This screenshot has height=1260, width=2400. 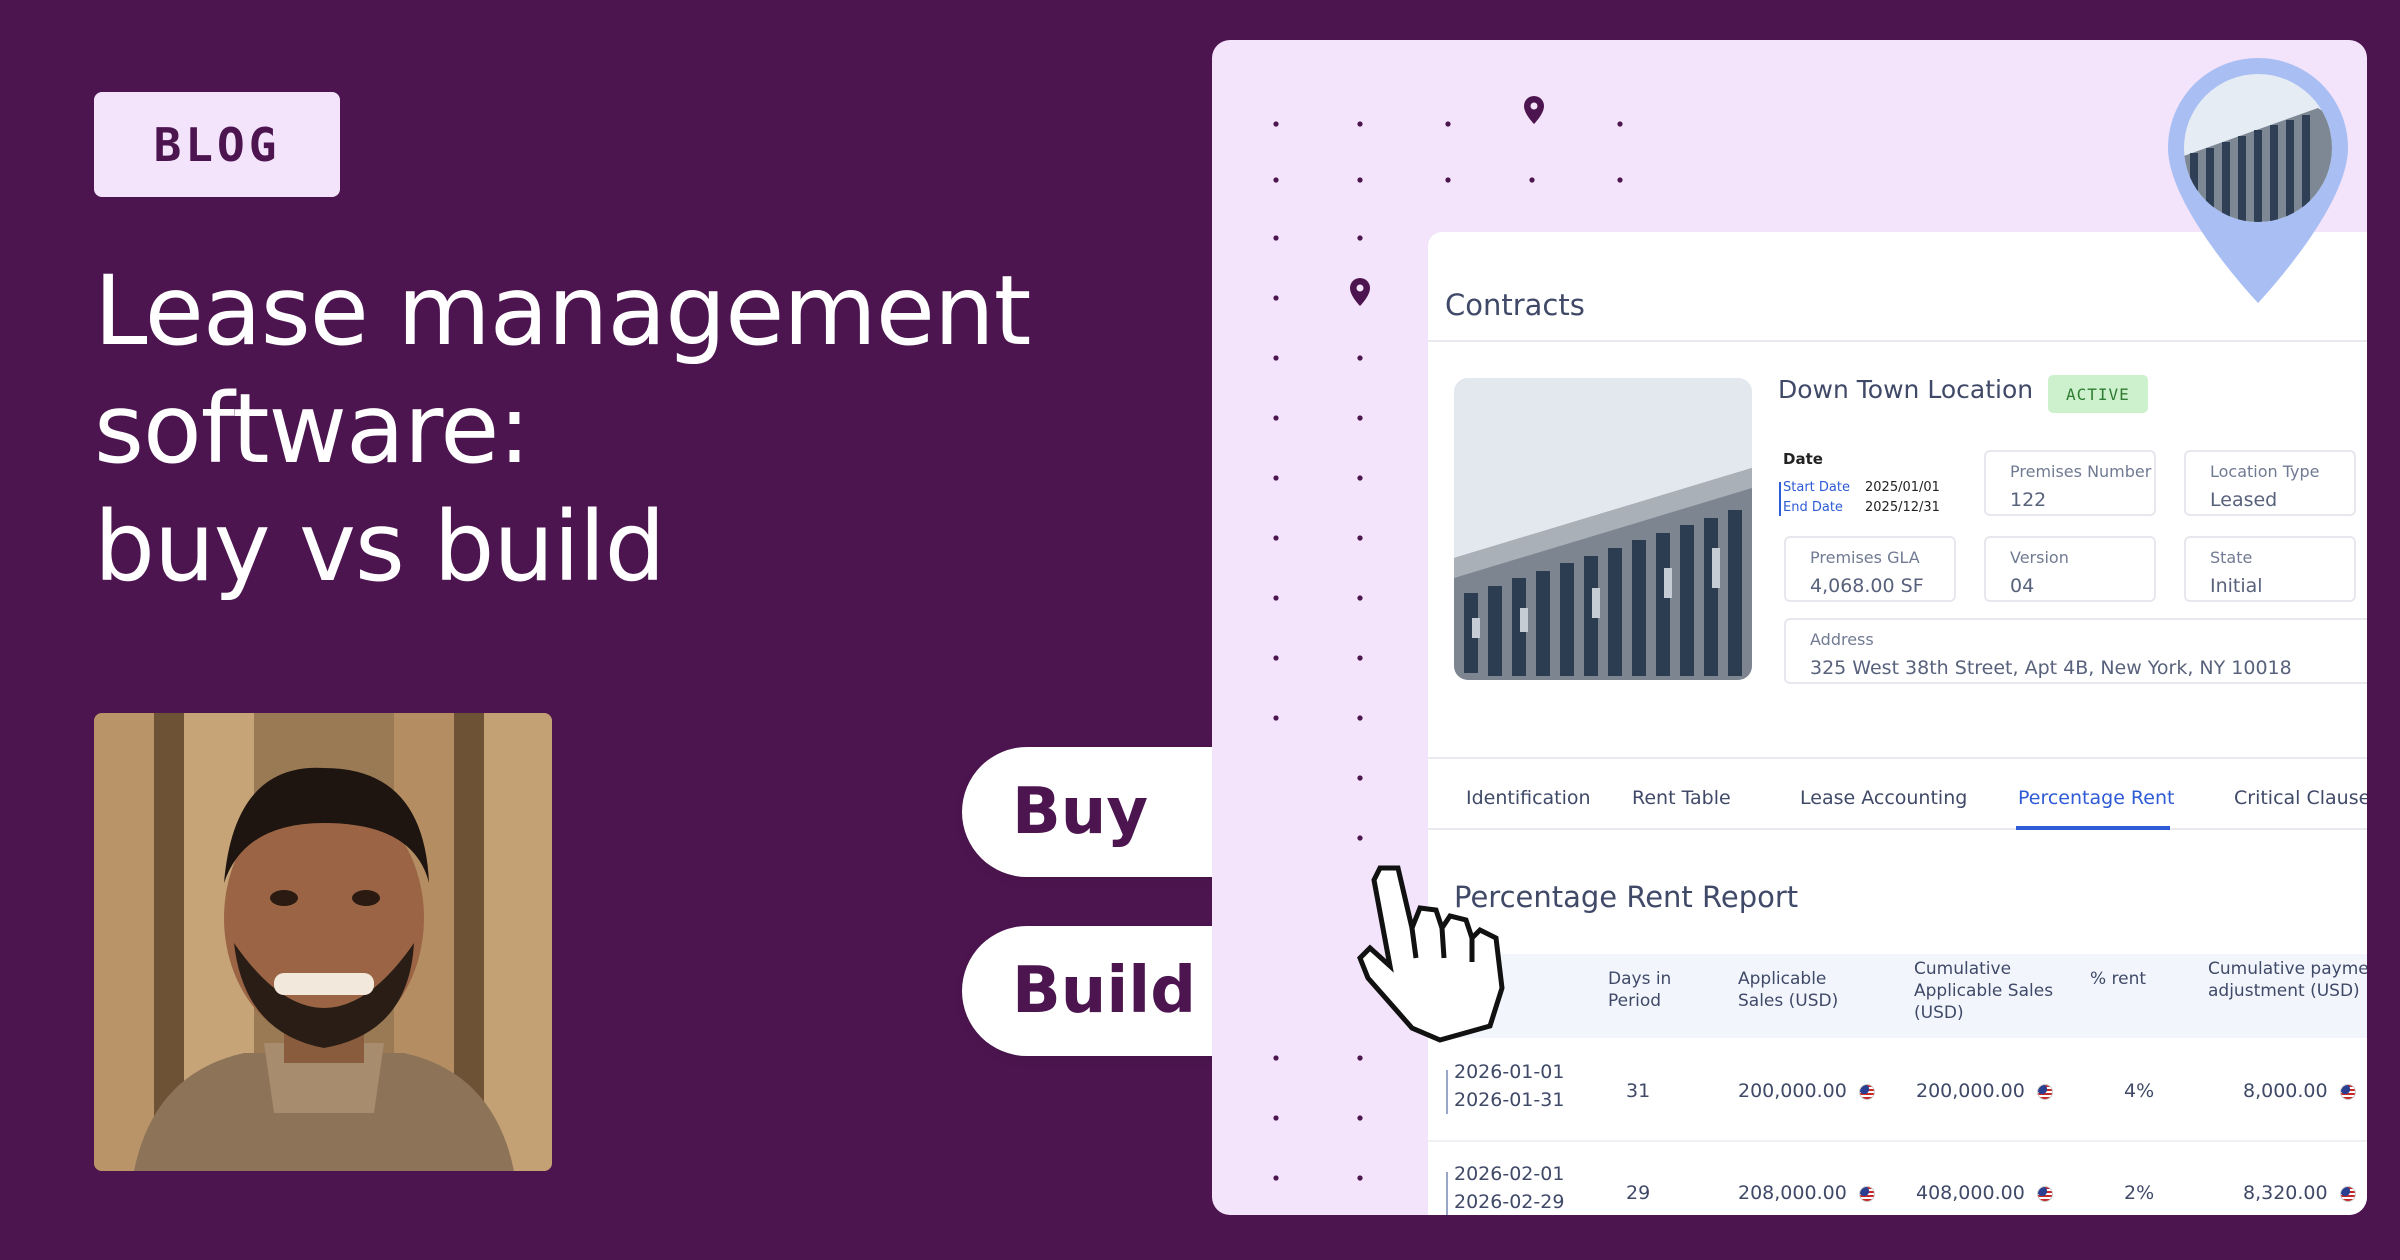 I want to click on field-value: Leased, so click(x=2244, y=500).